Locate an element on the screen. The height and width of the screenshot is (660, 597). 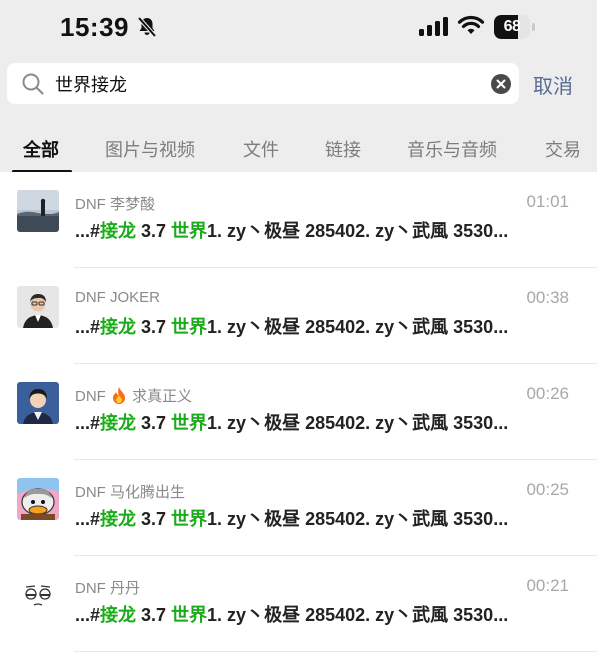
avatar-young-man-photo is located at coordinates (38, 403).